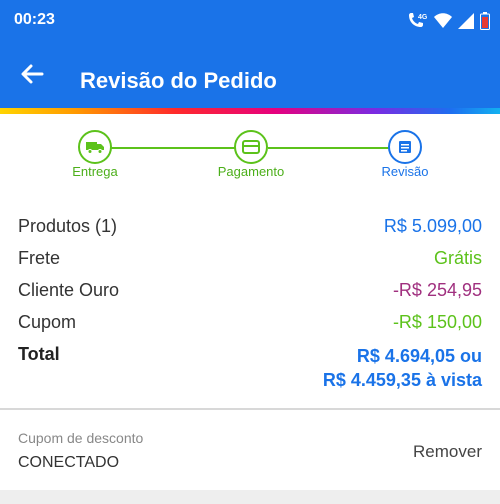  What do you see at coordinates (69, 462) in the screenshot?
I see `coupon-code: CONECTADO` at bounding box center [69, 462].